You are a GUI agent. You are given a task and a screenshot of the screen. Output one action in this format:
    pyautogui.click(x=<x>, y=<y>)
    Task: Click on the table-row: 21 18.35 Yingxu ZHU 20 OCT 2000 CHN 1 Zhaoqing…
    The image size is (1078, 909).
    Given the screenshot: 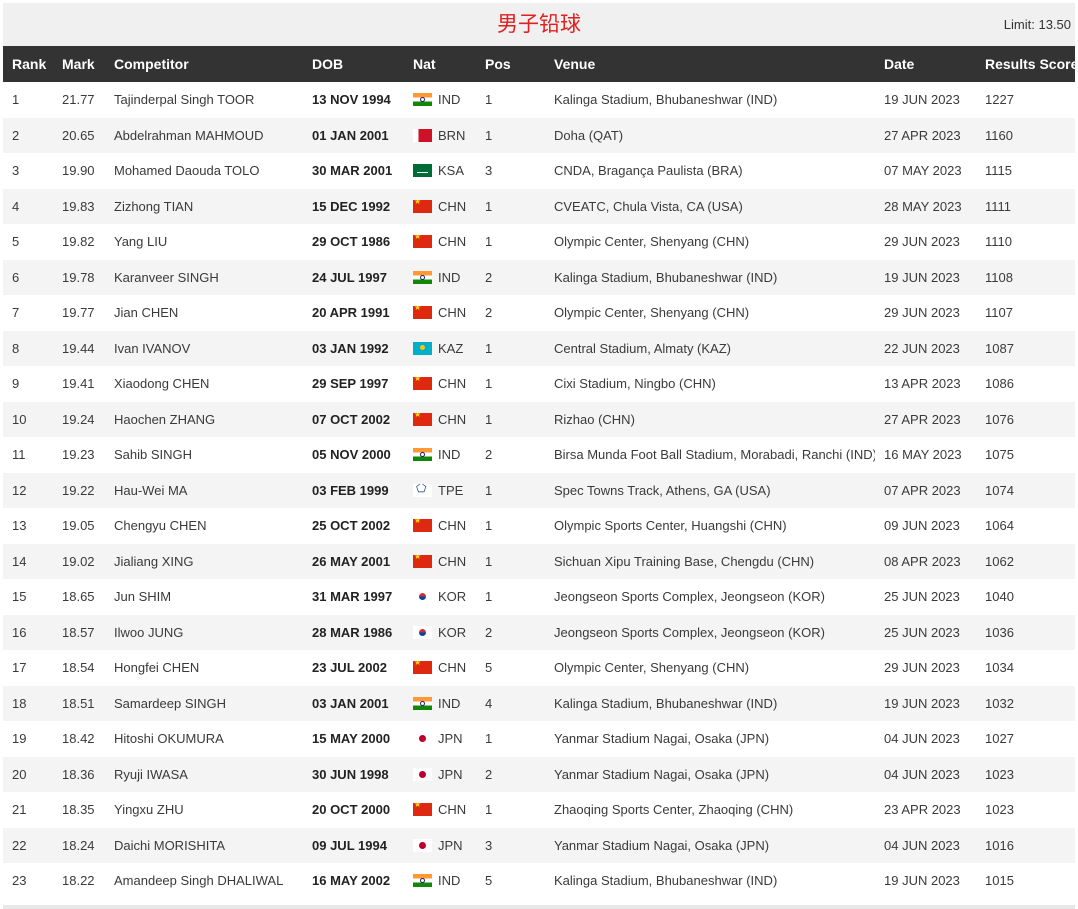 What is the action you would take?
    pyautogui.click(x=539, y=810)
    